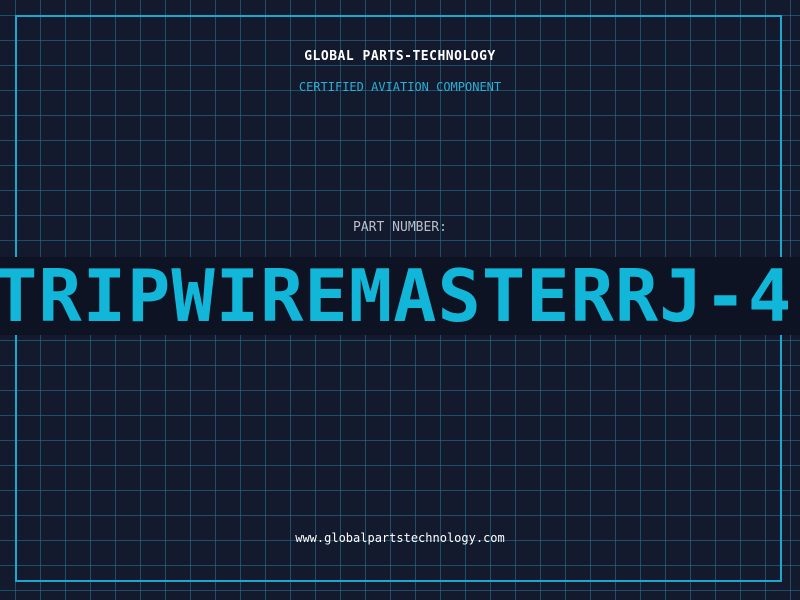  Describe the element at coordinates (400, 87) in the screenshot. I see `certification-tagline: CERTIFIED AVIATION COMPONENT` at that location.